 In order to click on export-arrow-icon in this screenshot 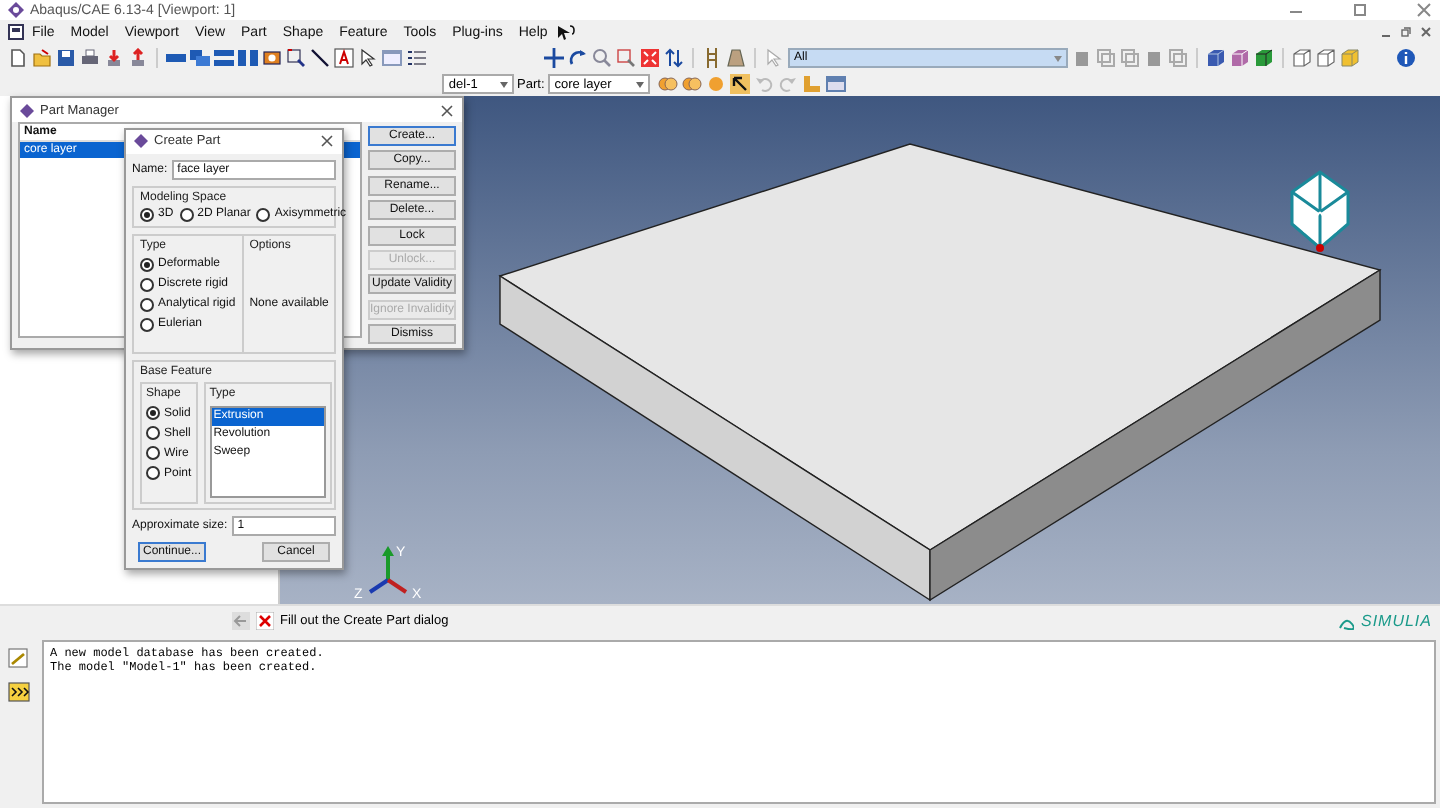, I will do `click(138, 58)`.